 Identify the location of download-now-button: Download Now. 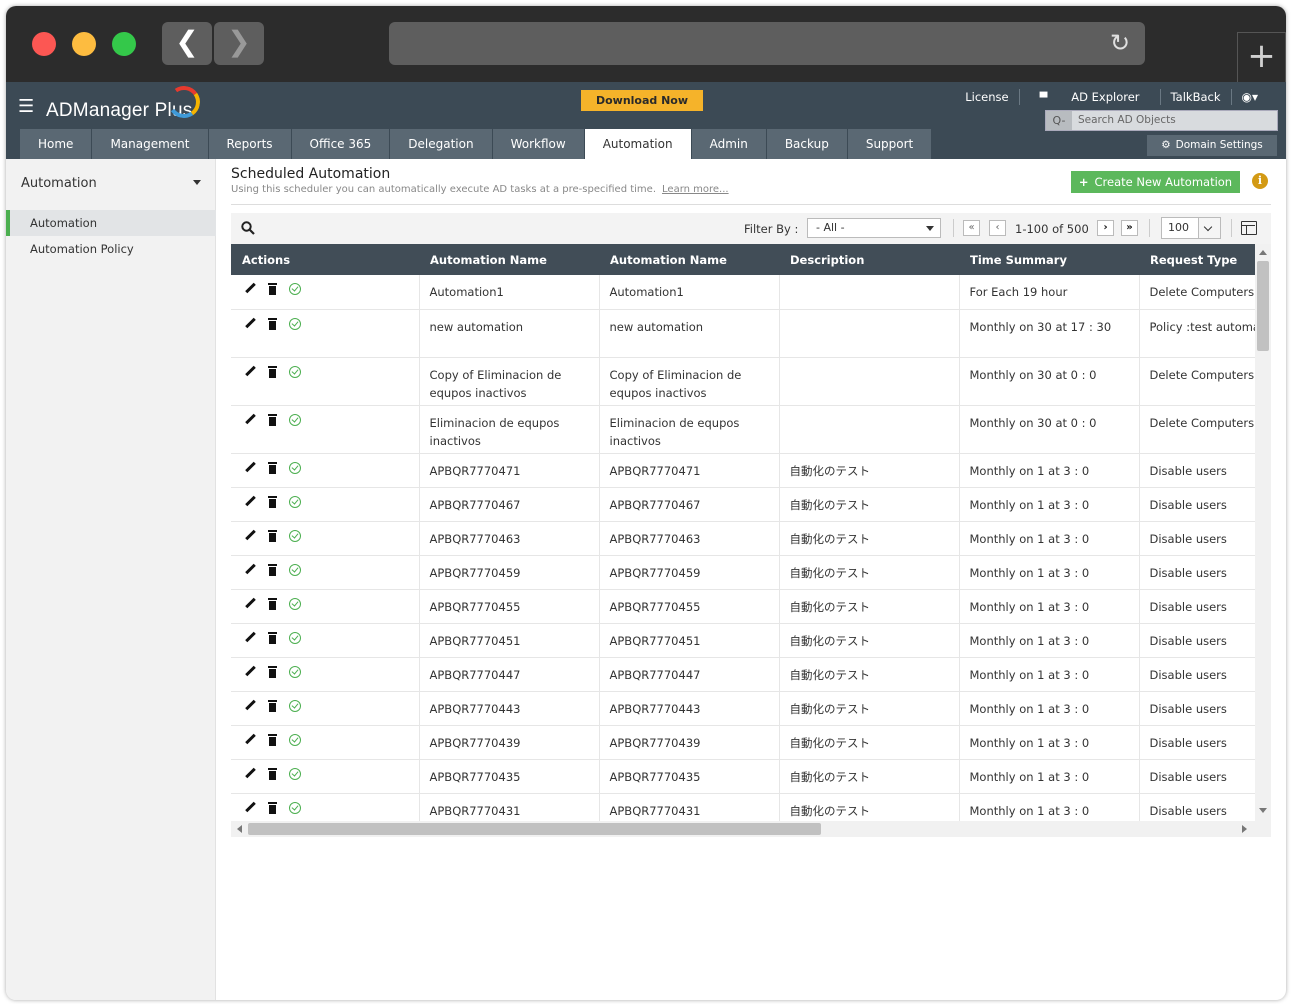
(642, 100).